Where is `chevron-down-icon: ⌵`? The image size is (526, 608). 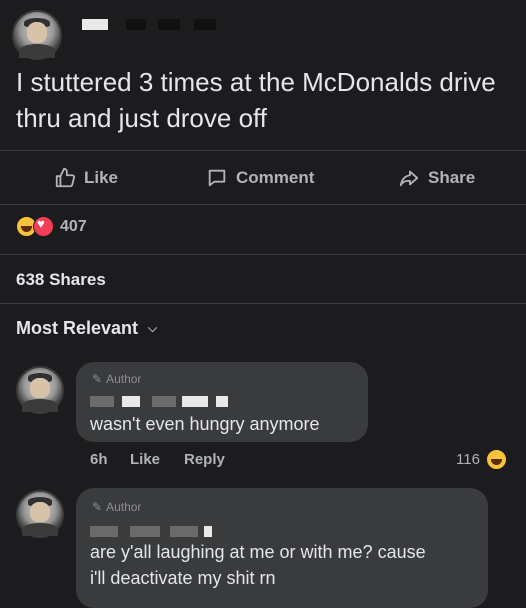
chevron-down-icon: ⌵ is located at coordinates (153, 328).